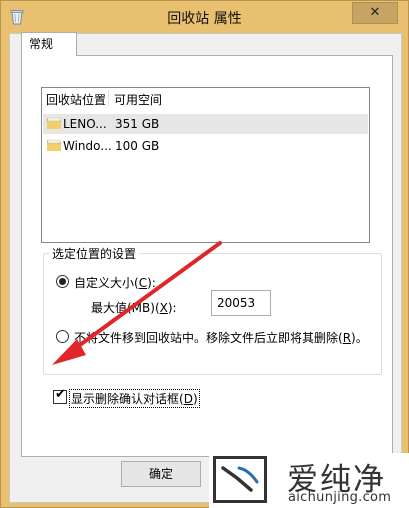 The image size is (409, 508). What do you see at coordinates (137, 146) in the screenshot?
I see `location-free-space: 100 GB` at bounding box center [137, 146].